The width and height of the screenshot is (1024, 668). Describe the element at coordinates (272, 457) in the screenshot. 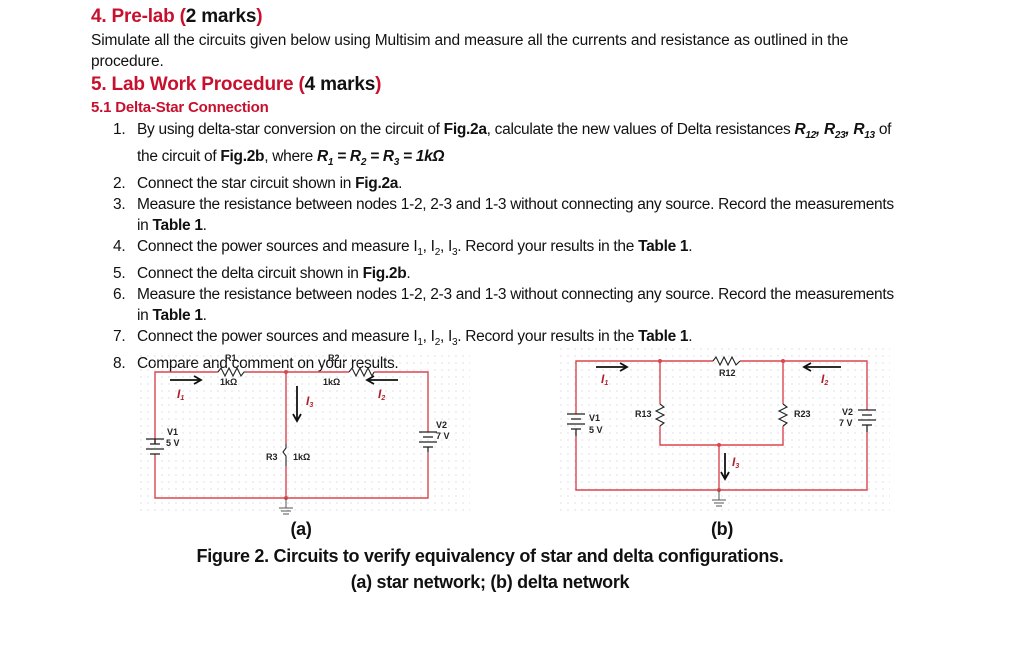

I see `r3-label: R3` at that location.